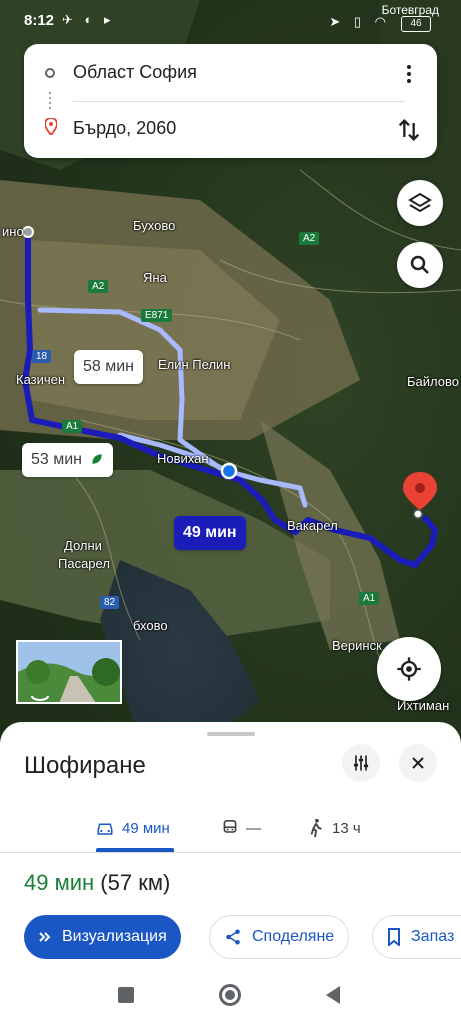  What do you see at coordinates (230, 20) in the screenshot?
I see `status-bar: 8:12 ✈ ◐ ▸ Ботевград ➤ ▯ ◠ 46` at bounding box center [230, 20].